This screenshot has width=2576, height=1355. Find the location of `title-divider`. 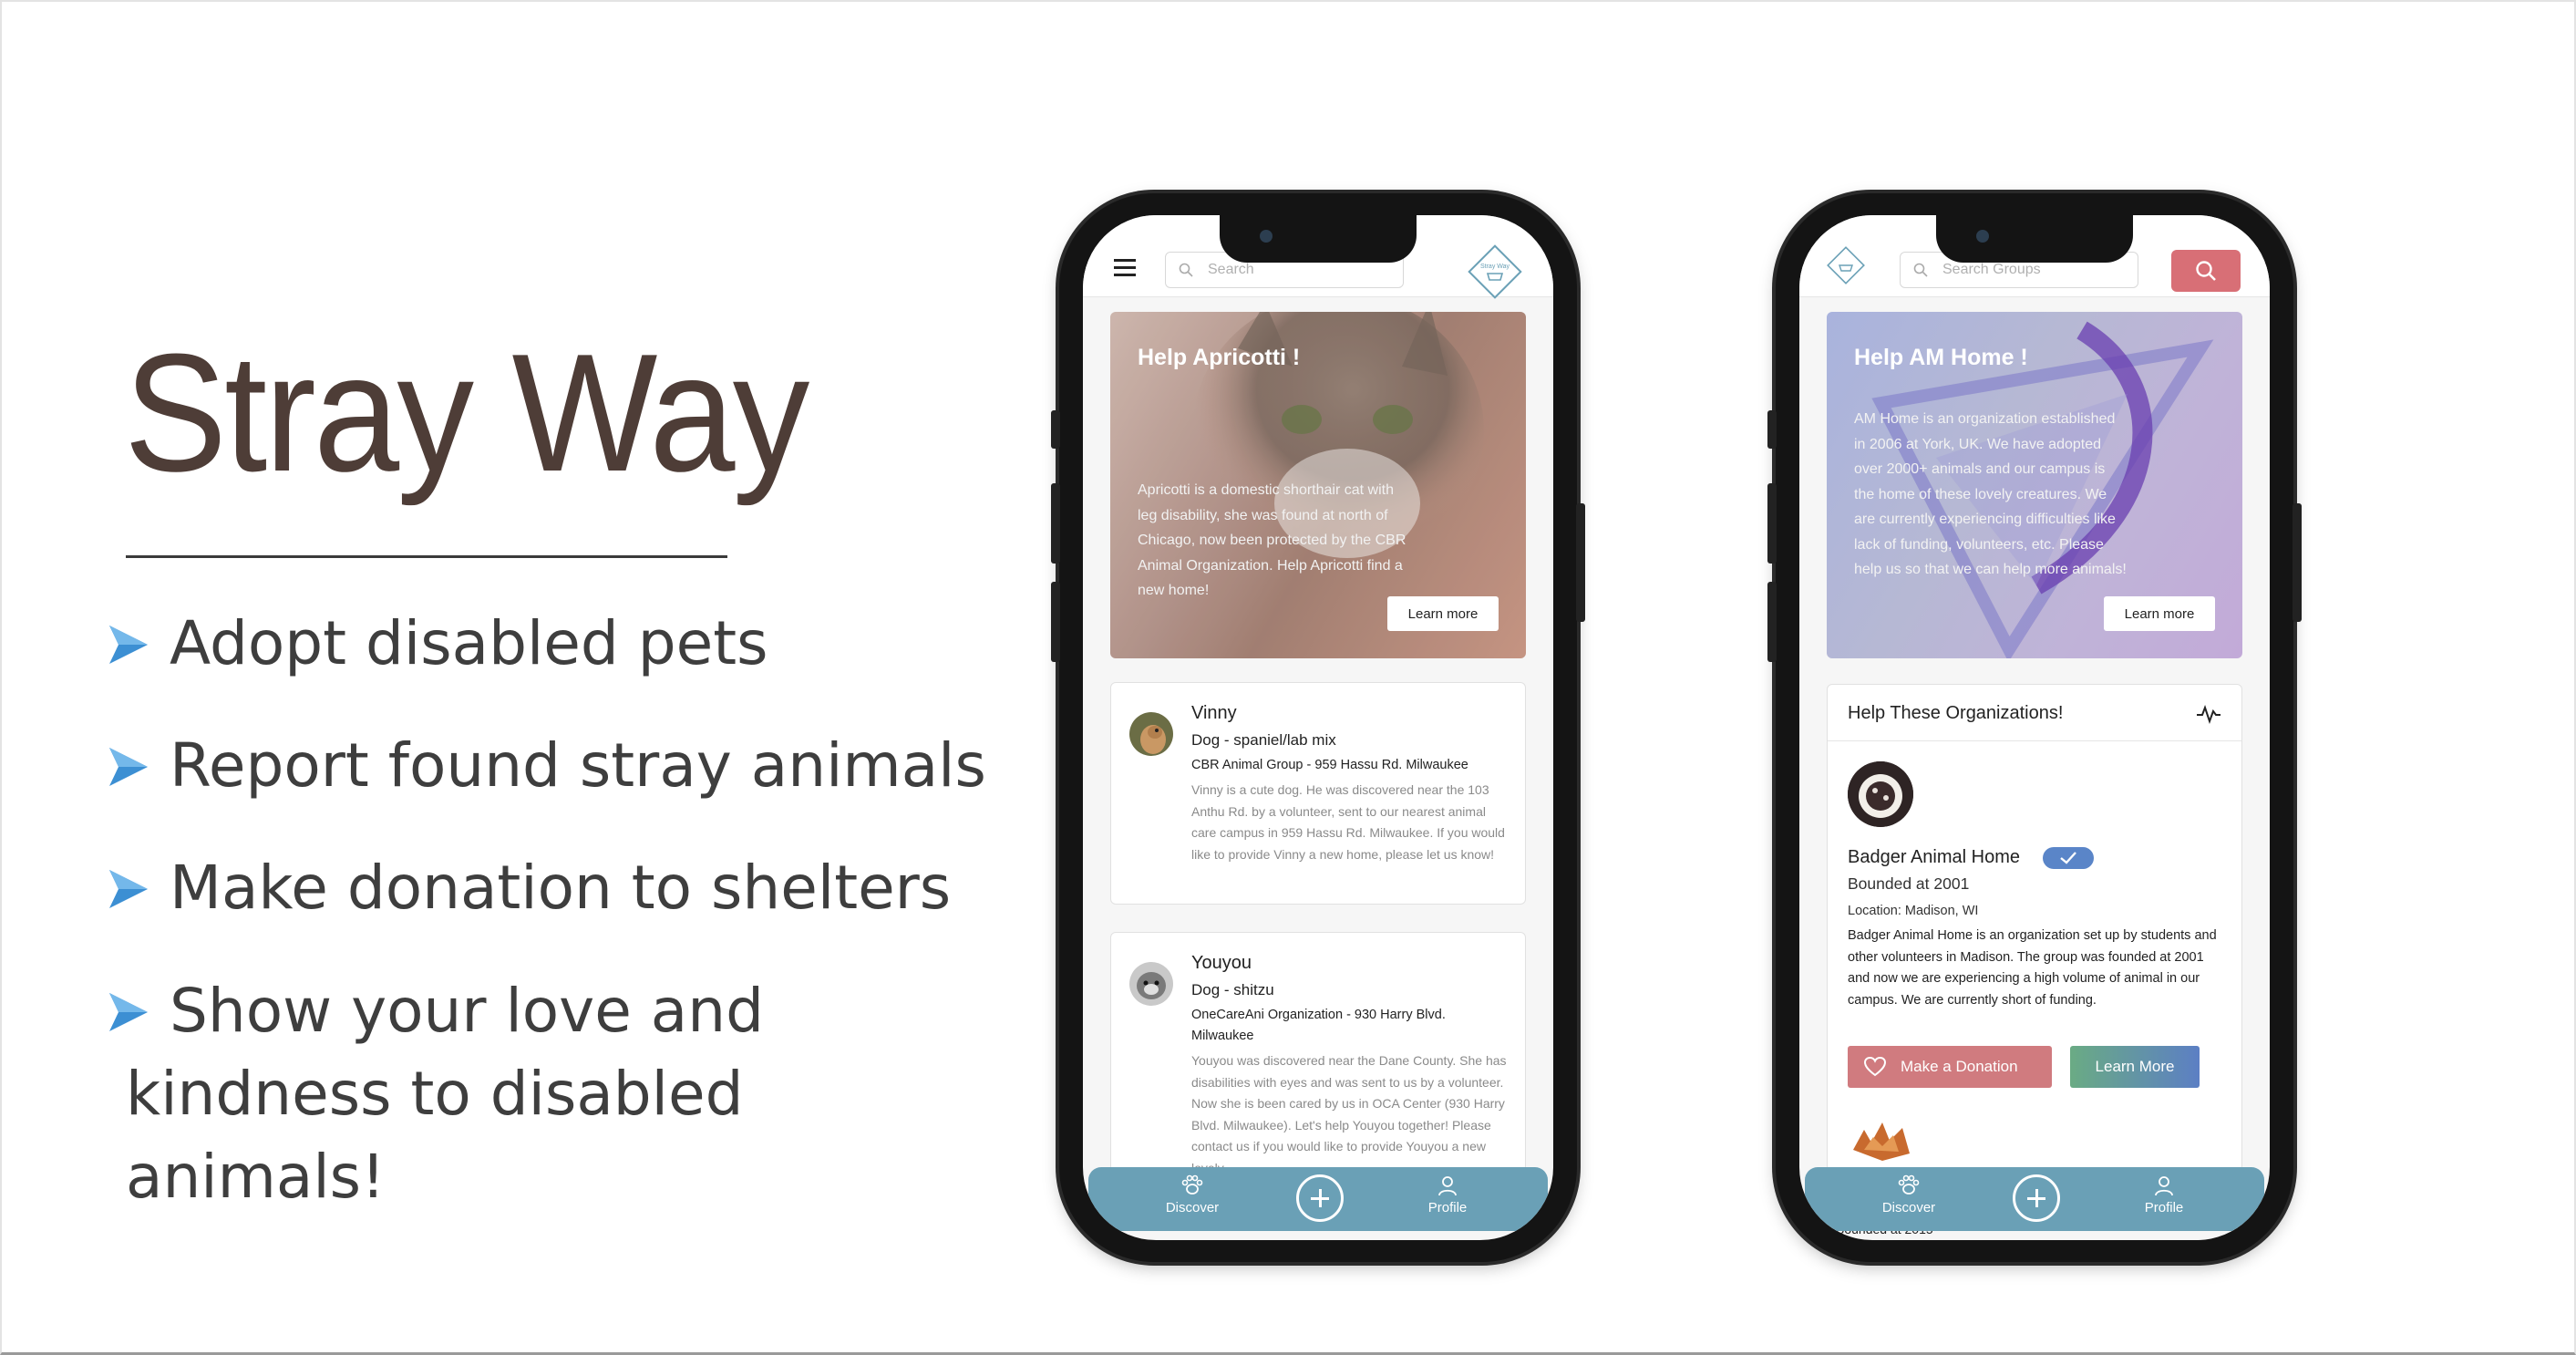

title-divider is located at coordinates (426, 556).